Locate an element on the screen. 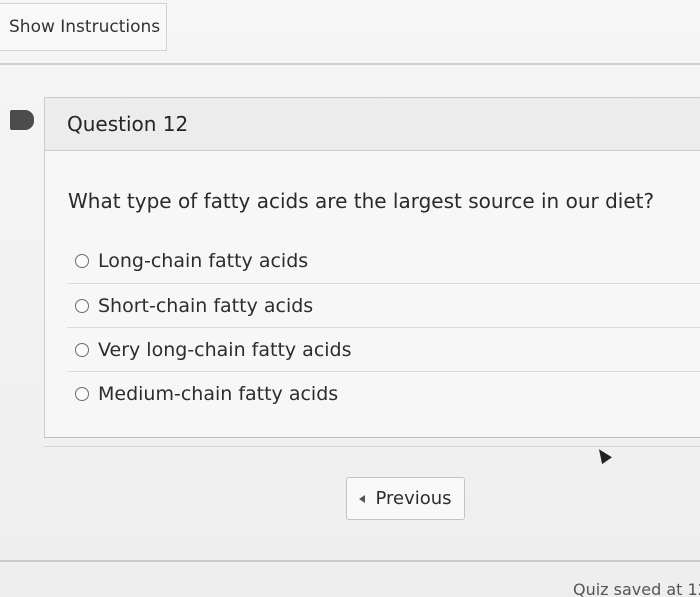 This screenshot has height=597, width=700. bookmark-flag-icon is located at coordinates (22, 120).